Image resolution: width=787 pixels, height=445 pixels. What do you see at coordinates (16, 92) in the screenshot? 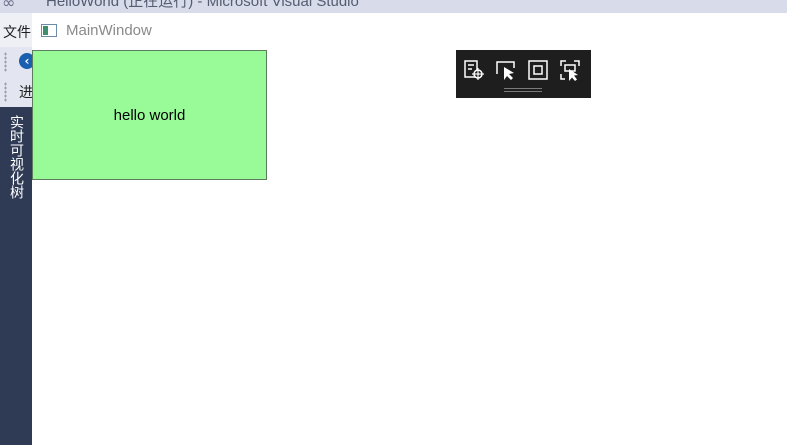
I see `vs-debug-location-toolbar: 进` at bounding box center [16, 92].